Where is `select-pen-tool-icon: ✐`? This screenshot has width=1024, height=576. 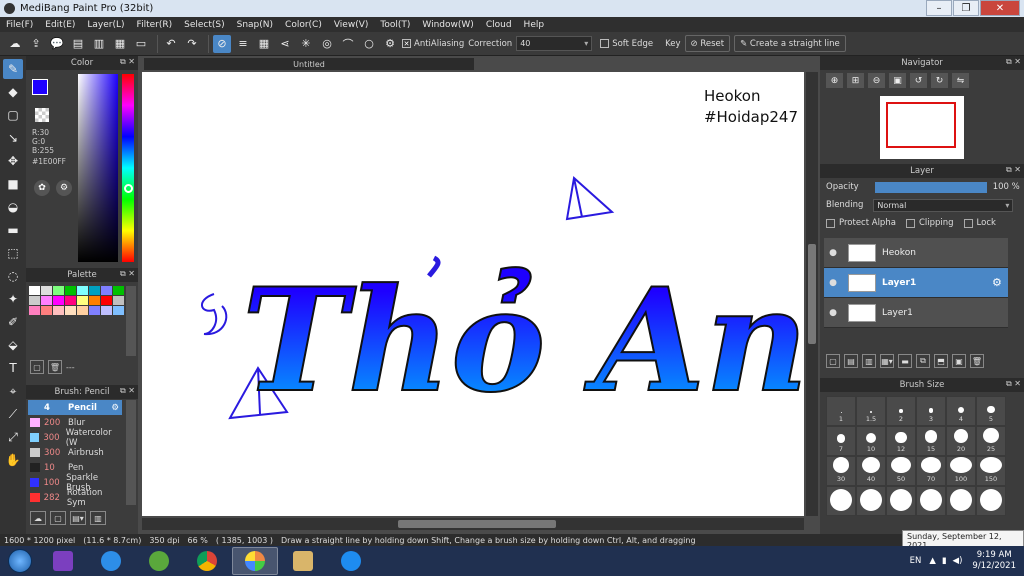
select-pen-tool-icon: ✐ is located at coordinates (13, 322).